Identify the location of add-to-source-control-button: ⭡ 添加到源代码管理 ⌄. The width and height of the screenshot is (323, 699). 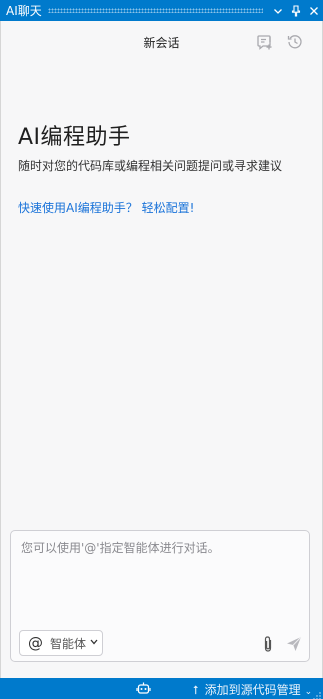
(252, 689).